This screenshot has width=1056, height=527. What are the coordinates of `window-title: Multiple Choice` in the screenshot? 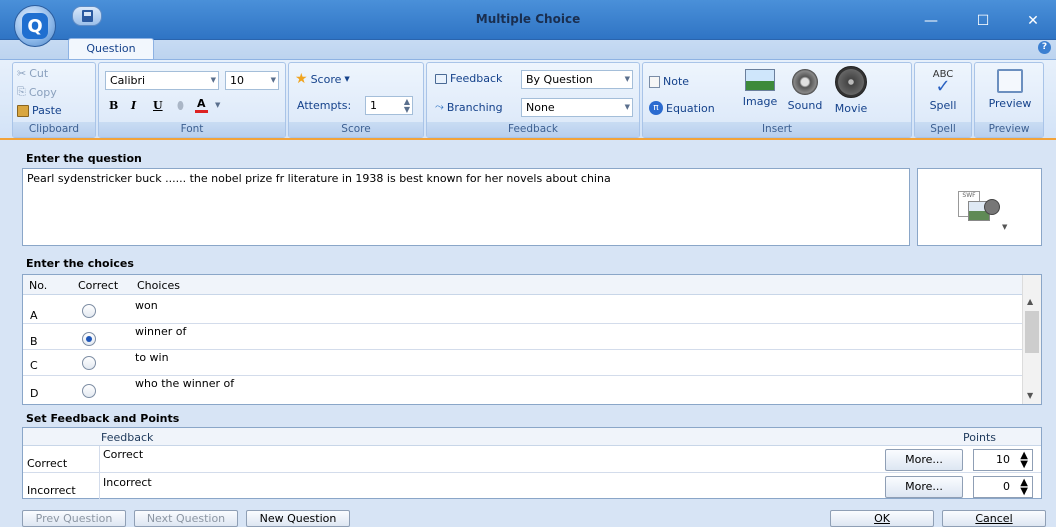 It's located at (528, 19).